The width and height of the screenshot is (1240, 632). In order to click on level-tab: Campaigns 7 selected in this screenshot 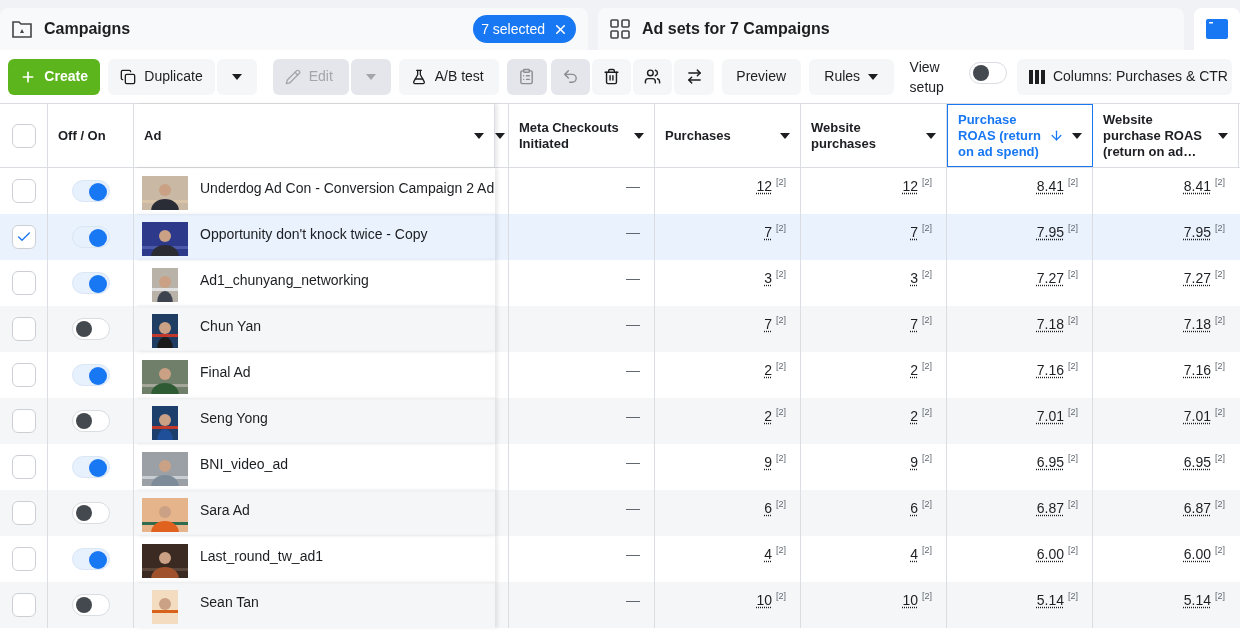, I will do `click(294, 29)`.